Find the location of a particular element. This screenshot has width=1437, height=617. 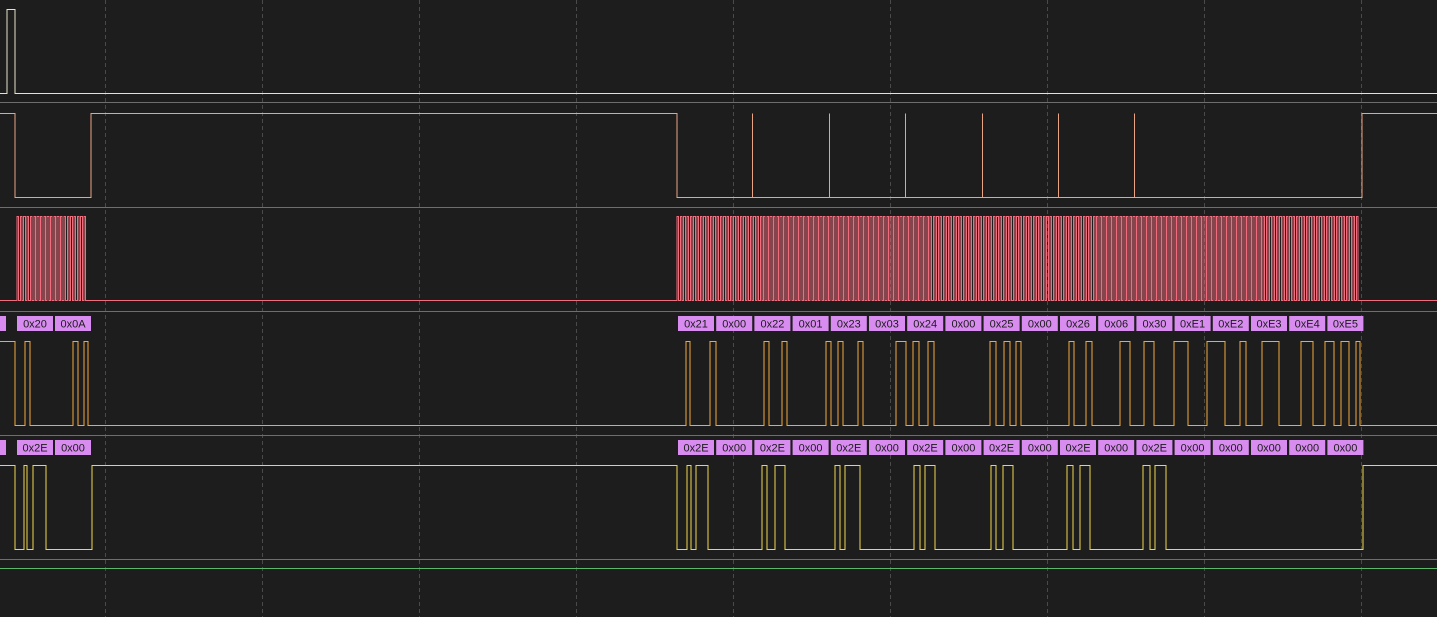

decoded-byte: 0x30 is located at coordinates (1154, 323).